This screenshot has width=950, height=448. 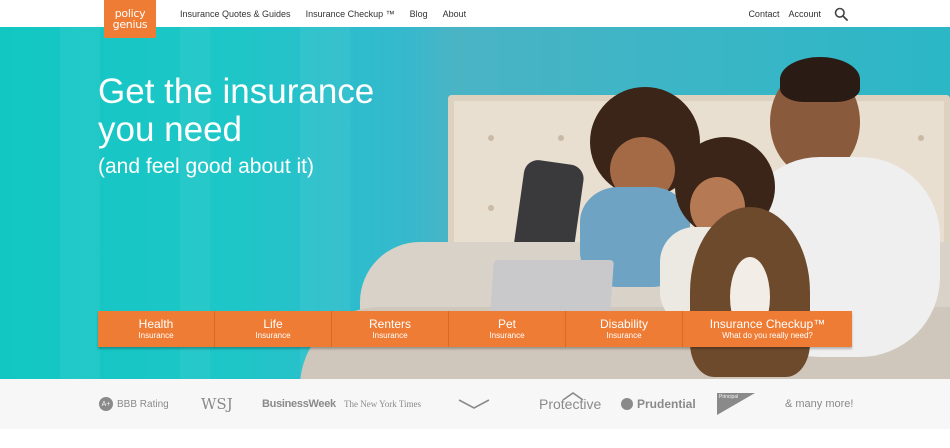 I want to click on policygenius-logo: policy genius, so click(x=130, y=19).